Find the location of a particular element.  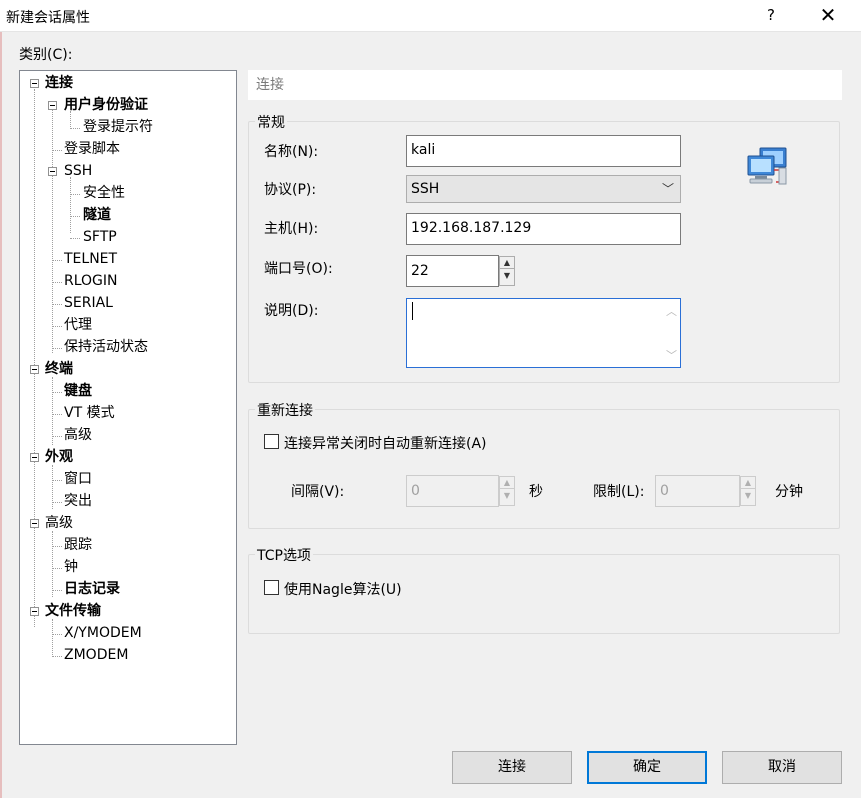

reconnect-group-title: 重新连接 is located at coordinates (285, 410).